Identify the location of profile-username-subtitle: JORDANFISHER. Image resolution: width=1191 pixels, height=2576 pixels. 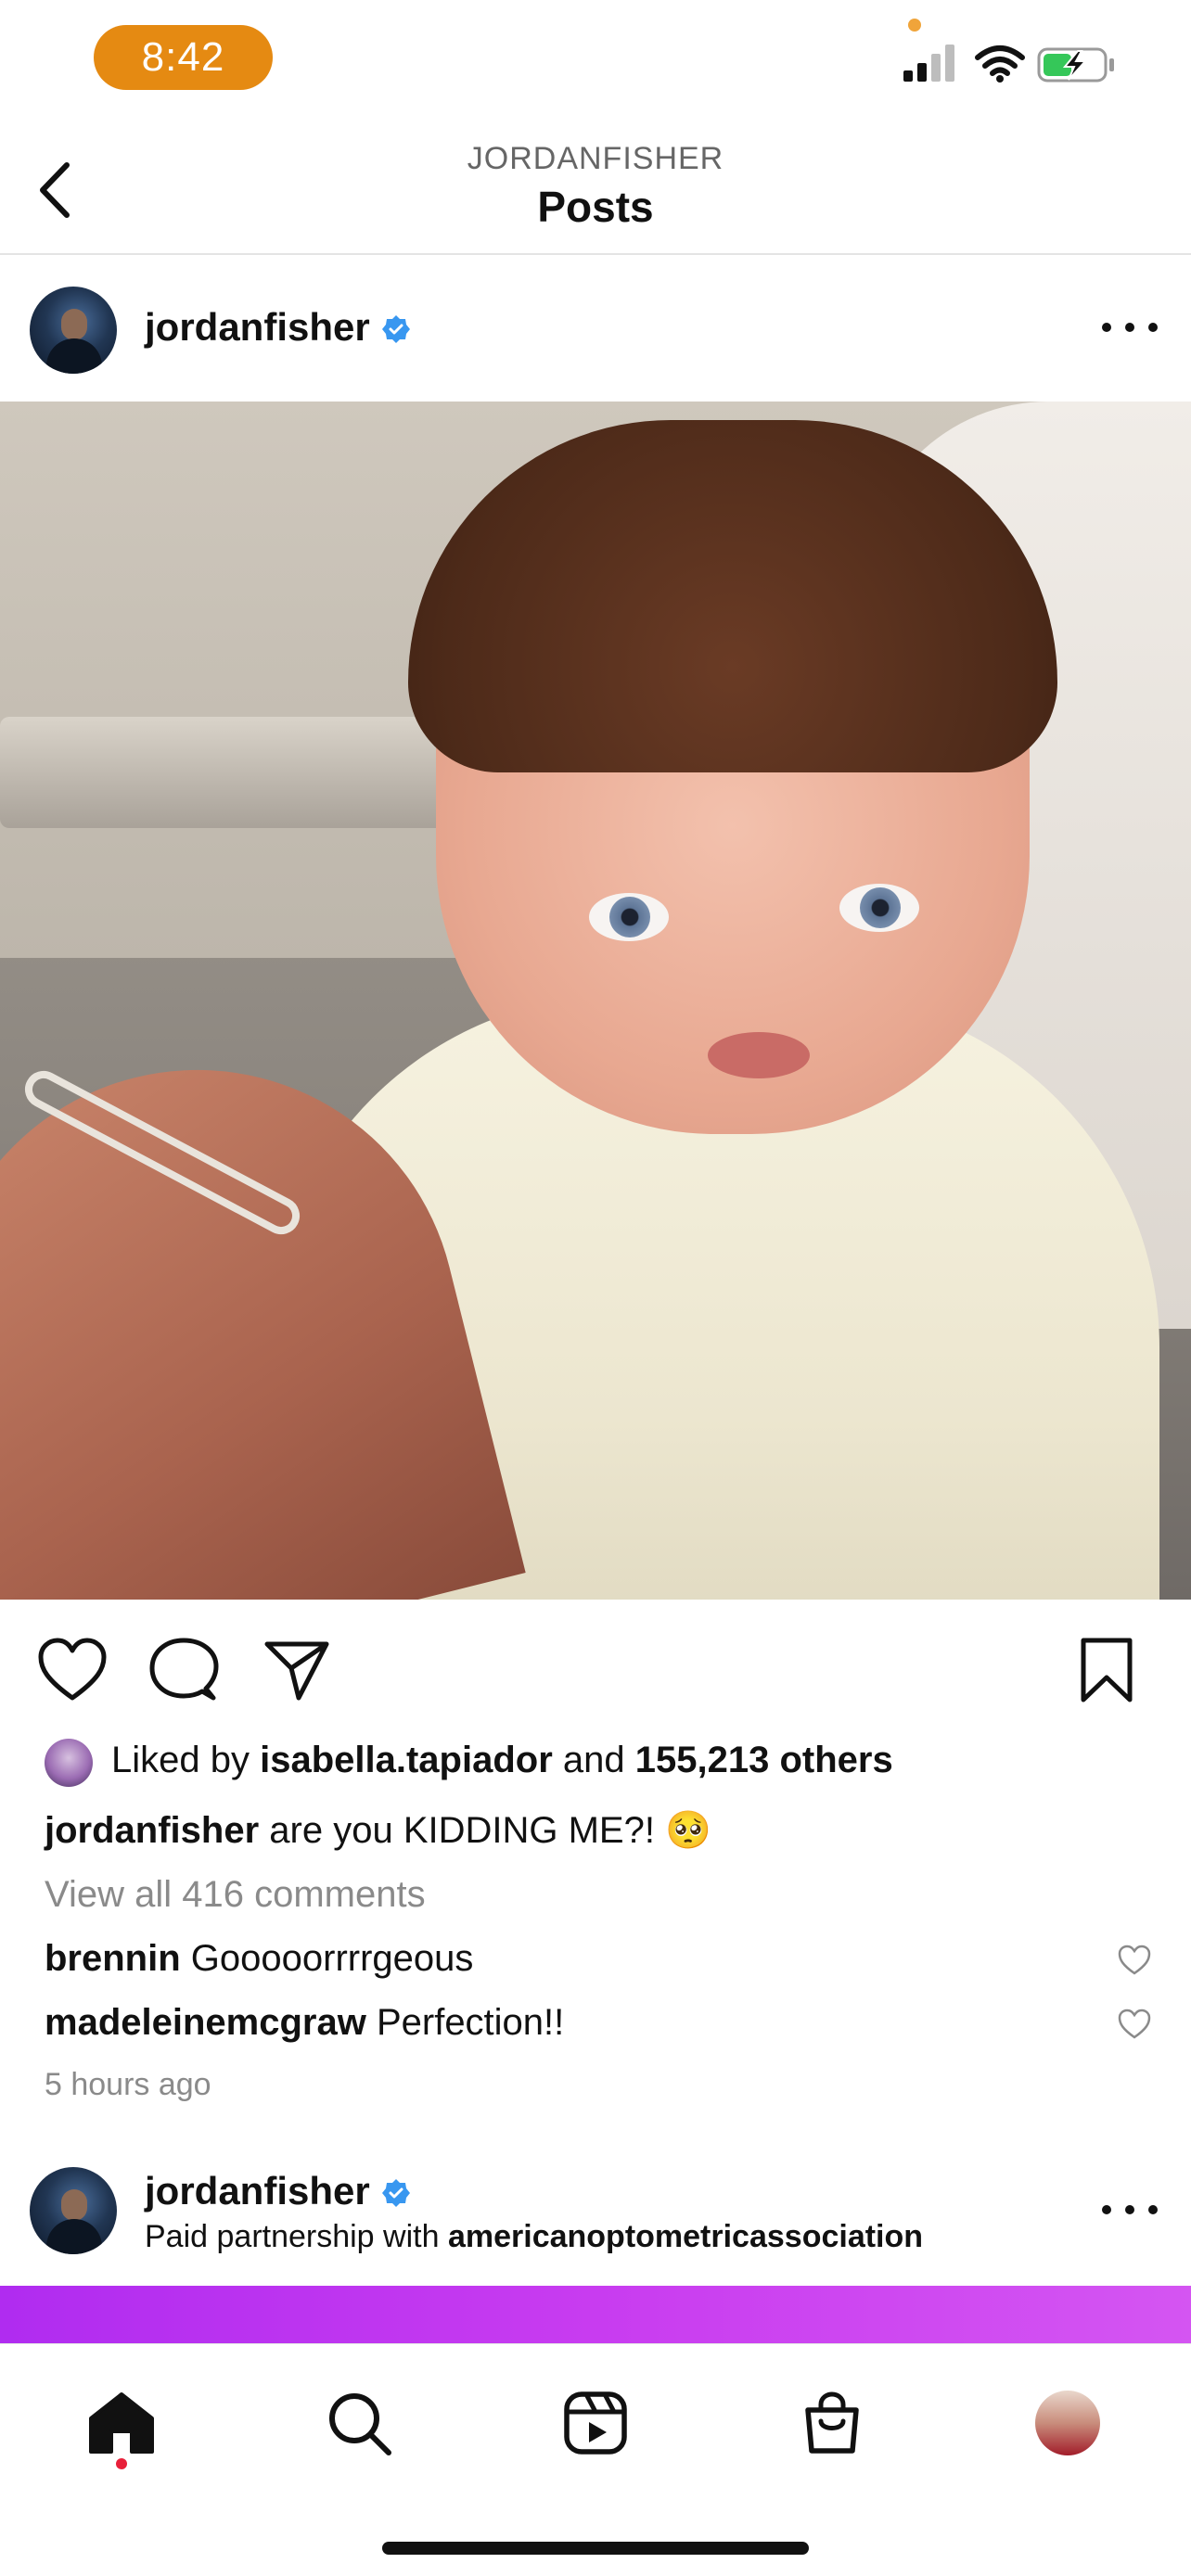
(595, 158).